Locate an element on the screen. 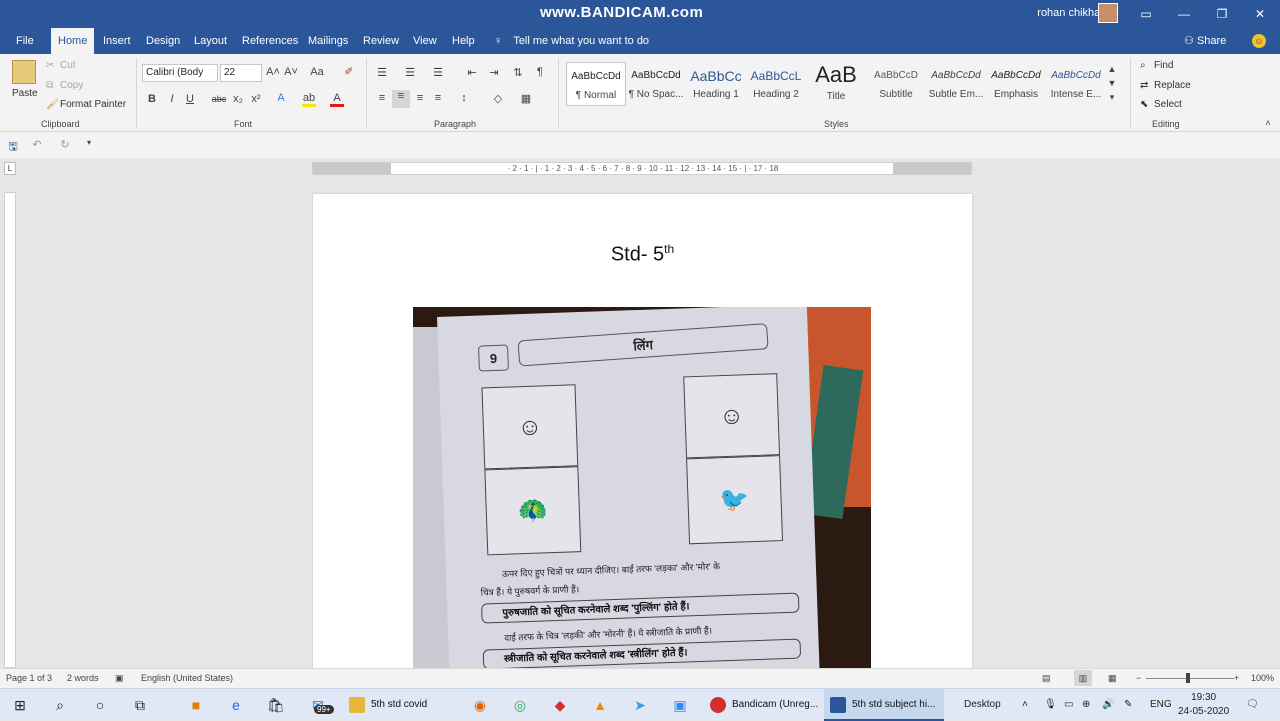 Image resolution: width=1280 pixels, height=721 pixels. text-effects-icon: A is located at coordinates (281, 98).